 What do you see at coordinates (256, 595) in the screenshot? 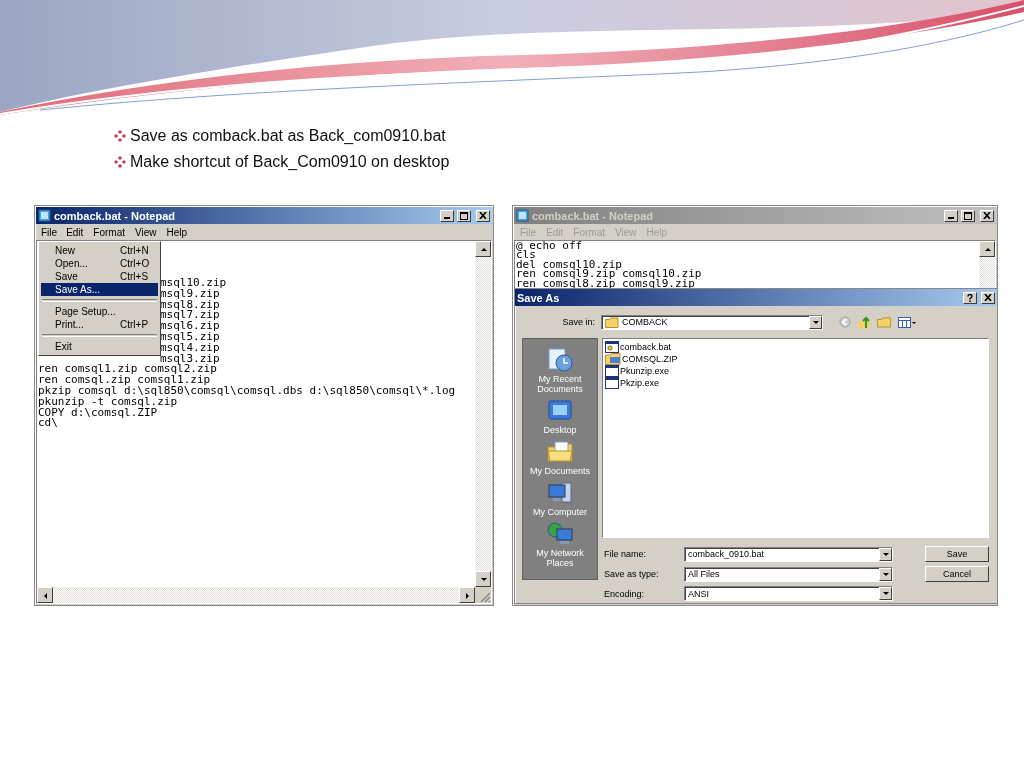
I see `horizontal-scrollbar` at bounding box center [256, 595].